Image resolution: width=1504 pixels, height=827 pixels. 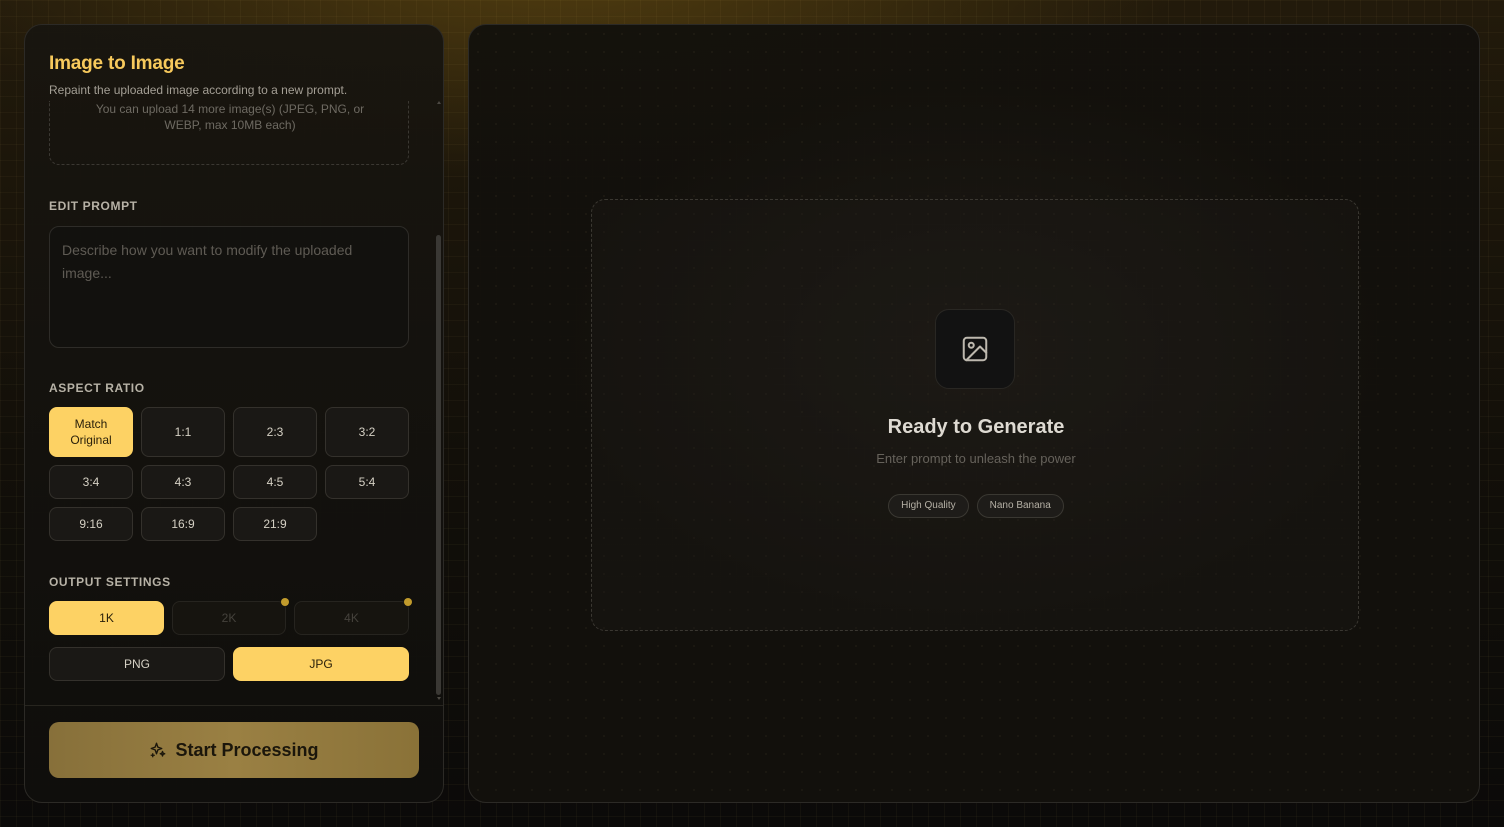 I want to click on aspect-ratio-1-1: 1:1, so click(x=183, y=432).